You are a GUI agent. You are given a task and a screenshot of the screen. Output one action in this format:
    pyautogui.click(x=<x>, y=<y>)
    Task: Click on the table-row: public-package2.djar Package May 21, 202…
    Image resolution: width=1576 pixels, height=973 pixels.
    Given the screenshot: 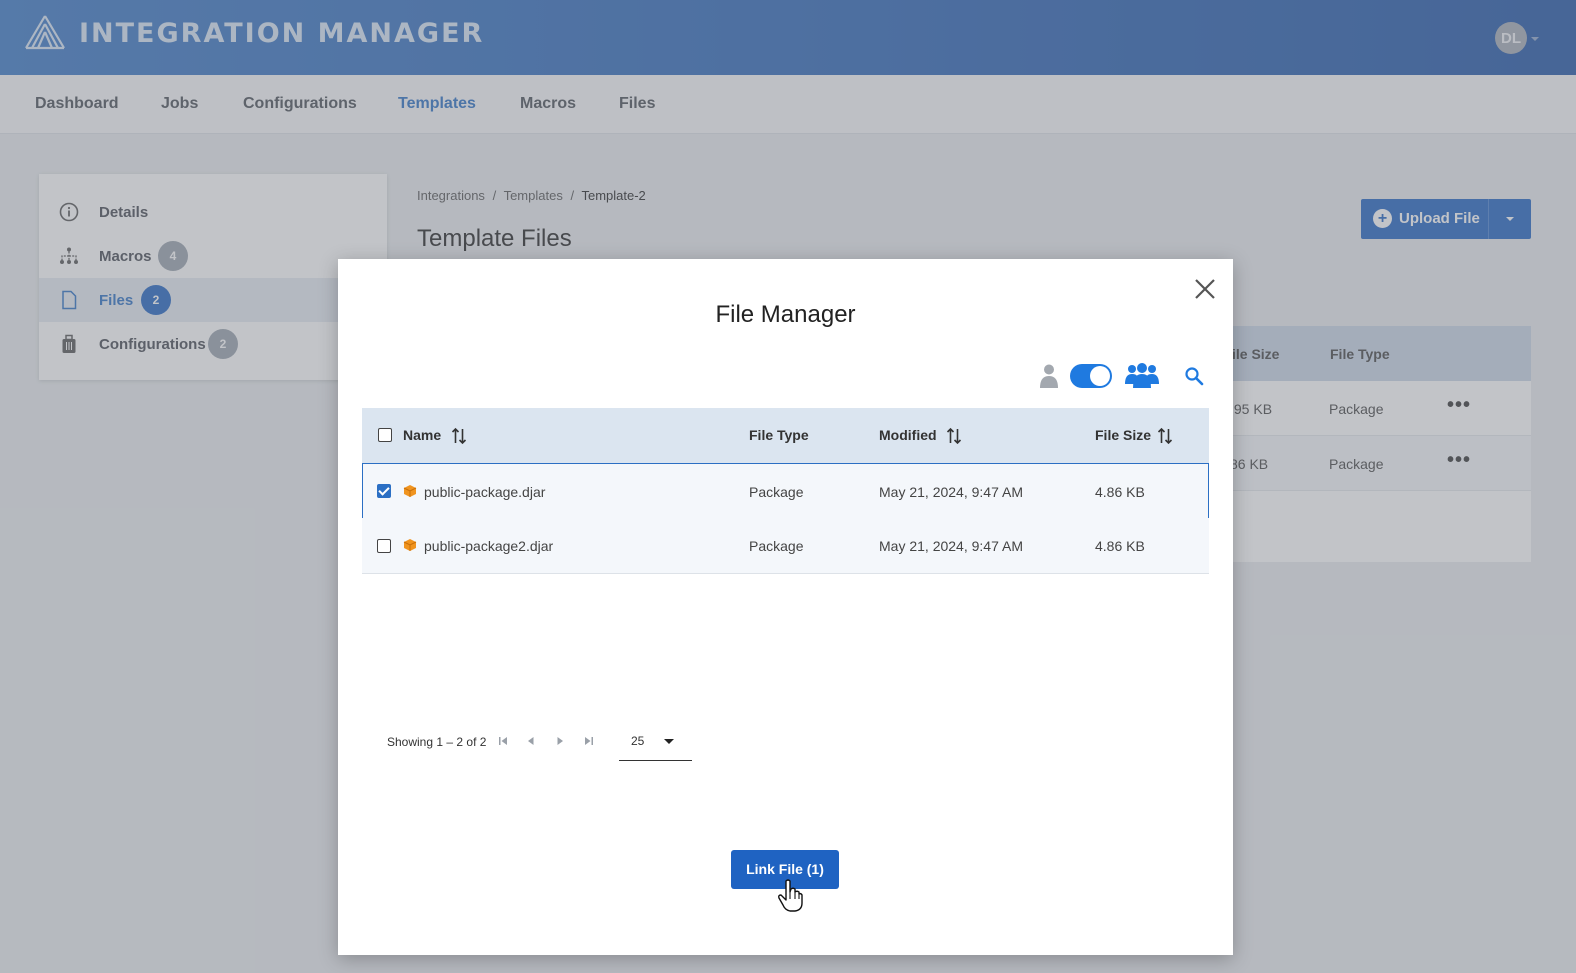 What is the action you would take?
    pyautogui.click(x=785, y=546)
    